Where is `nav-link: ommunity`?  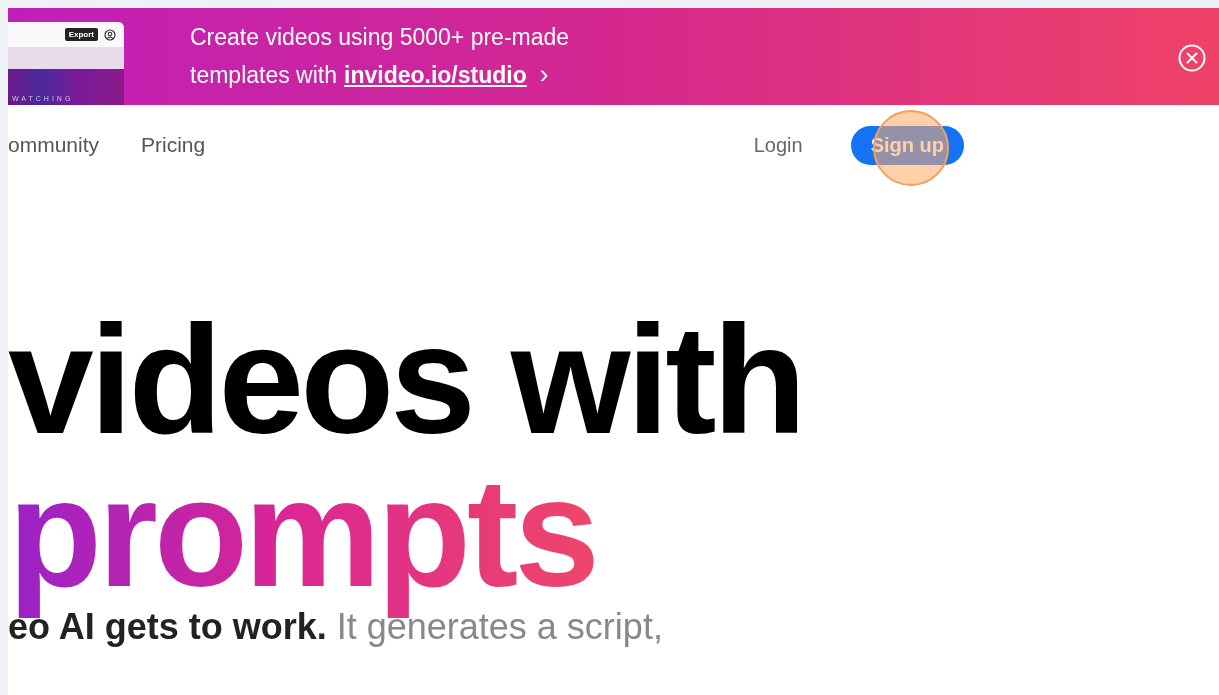
nav-link: ommunity is located at coordinates (54, 145).